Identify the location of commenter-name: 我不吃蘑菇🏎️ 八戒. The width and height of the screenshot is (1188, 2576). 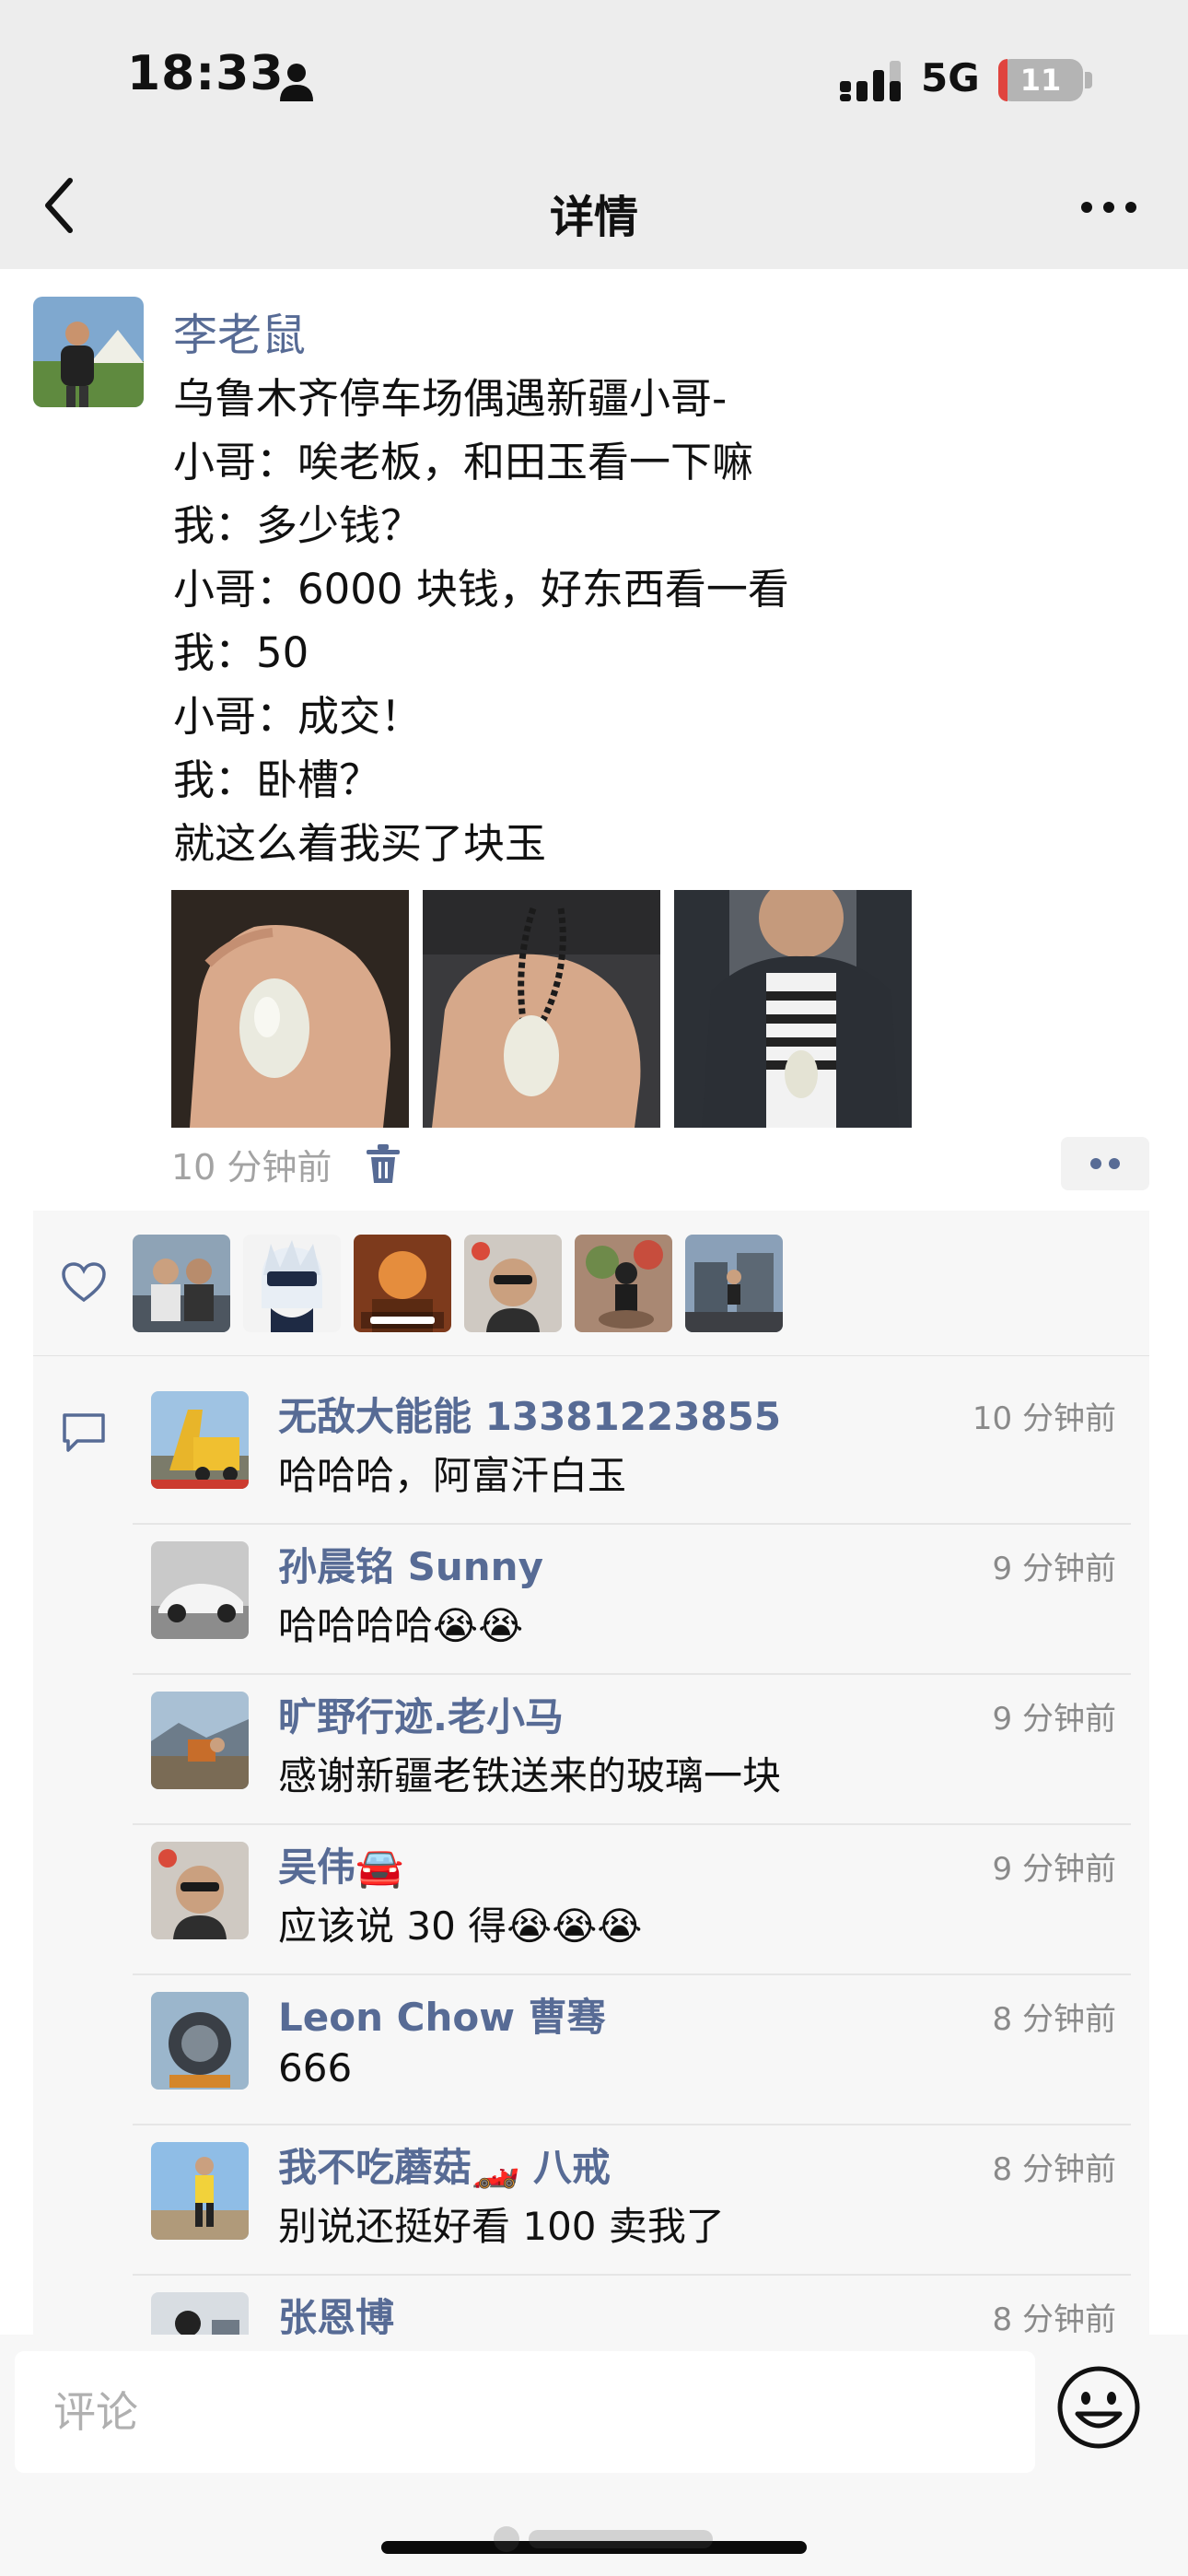
(444, 2165).